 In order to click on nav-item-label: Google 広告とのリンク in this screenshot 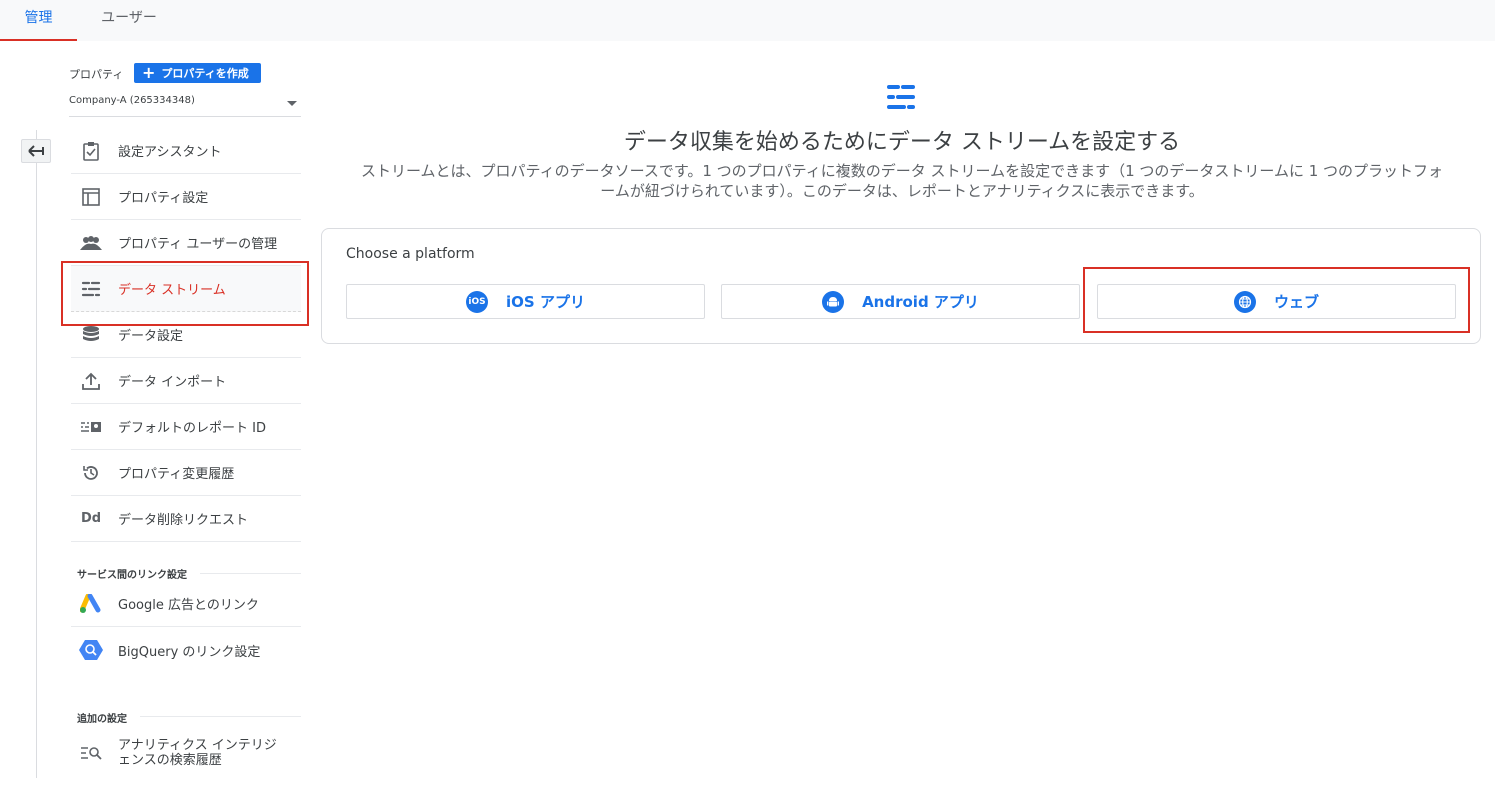, I will do `click(188, 605)`.